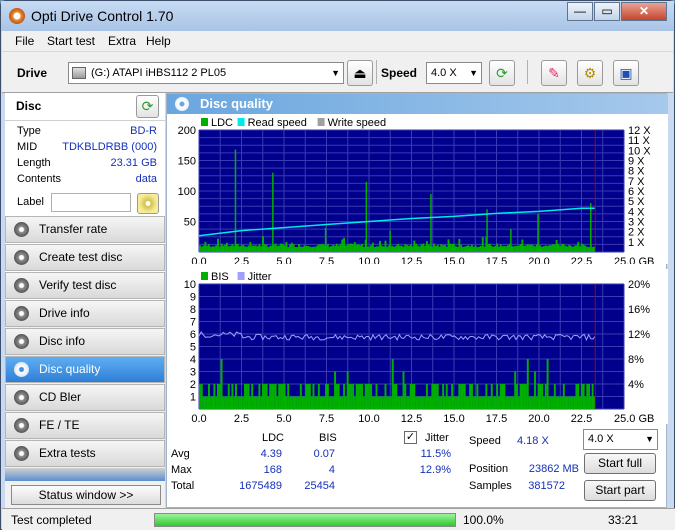 The image size is (675, 530). I want to click on speed-select: 4.0 X ▼, so click(454, 73).